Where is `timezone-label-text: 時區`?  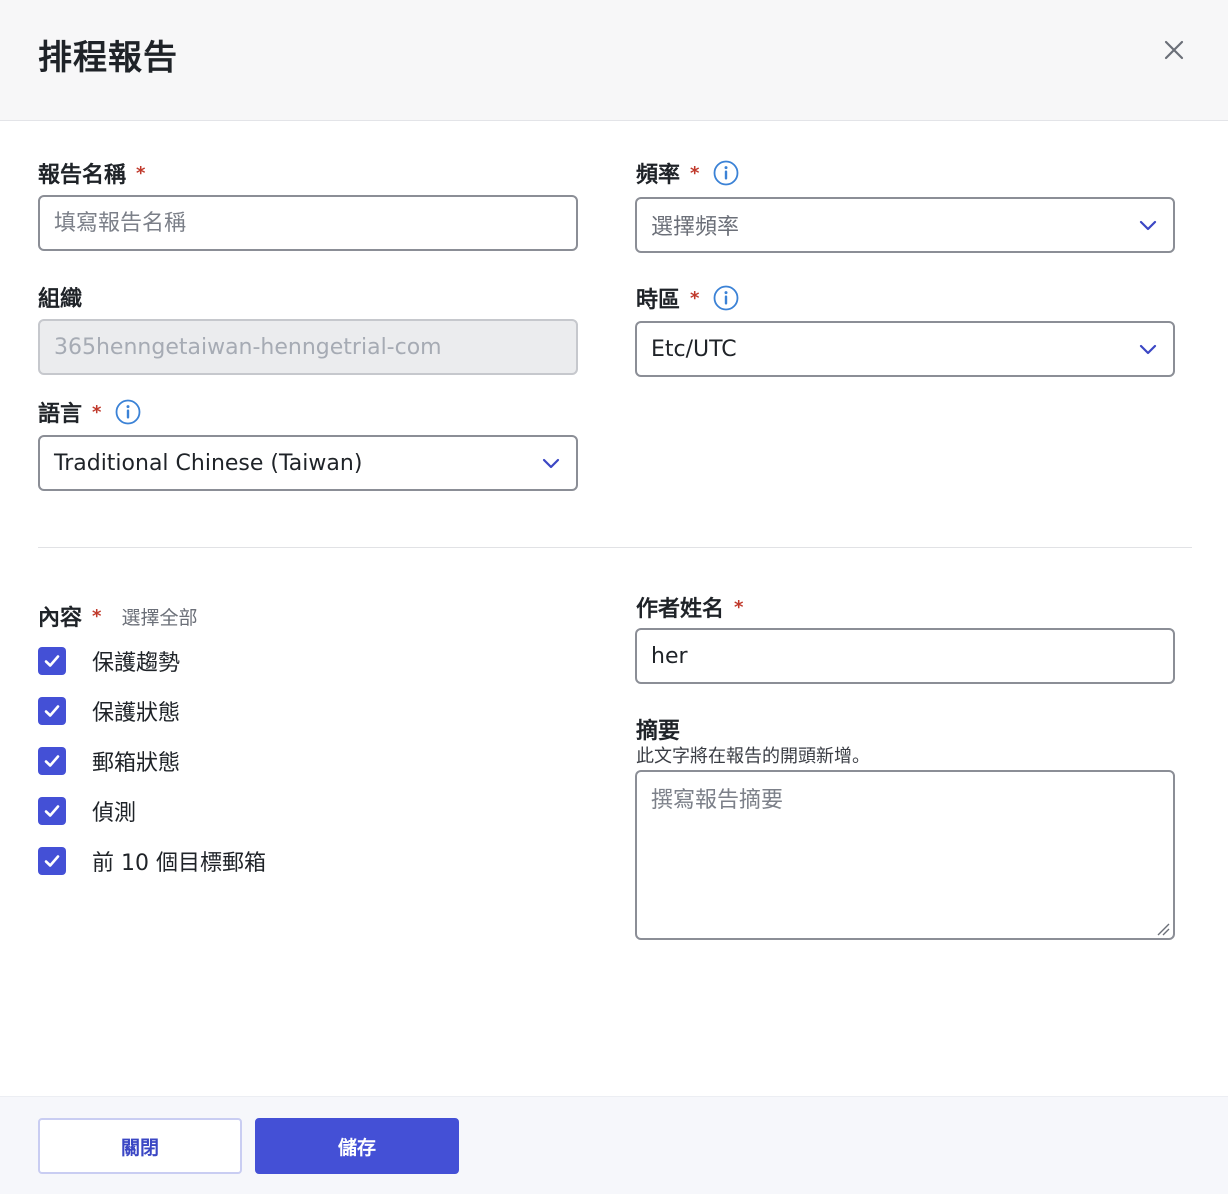 timezone-label-text: 時區 is located at coordinates (658, 300).